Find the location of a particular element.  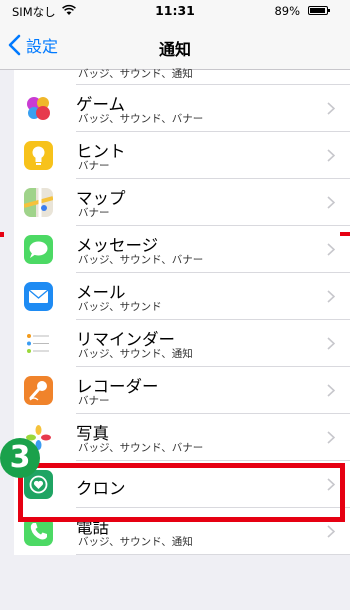

list-item-partial: バッジ、サウンド、通知 is located at coordinates (182, 76).